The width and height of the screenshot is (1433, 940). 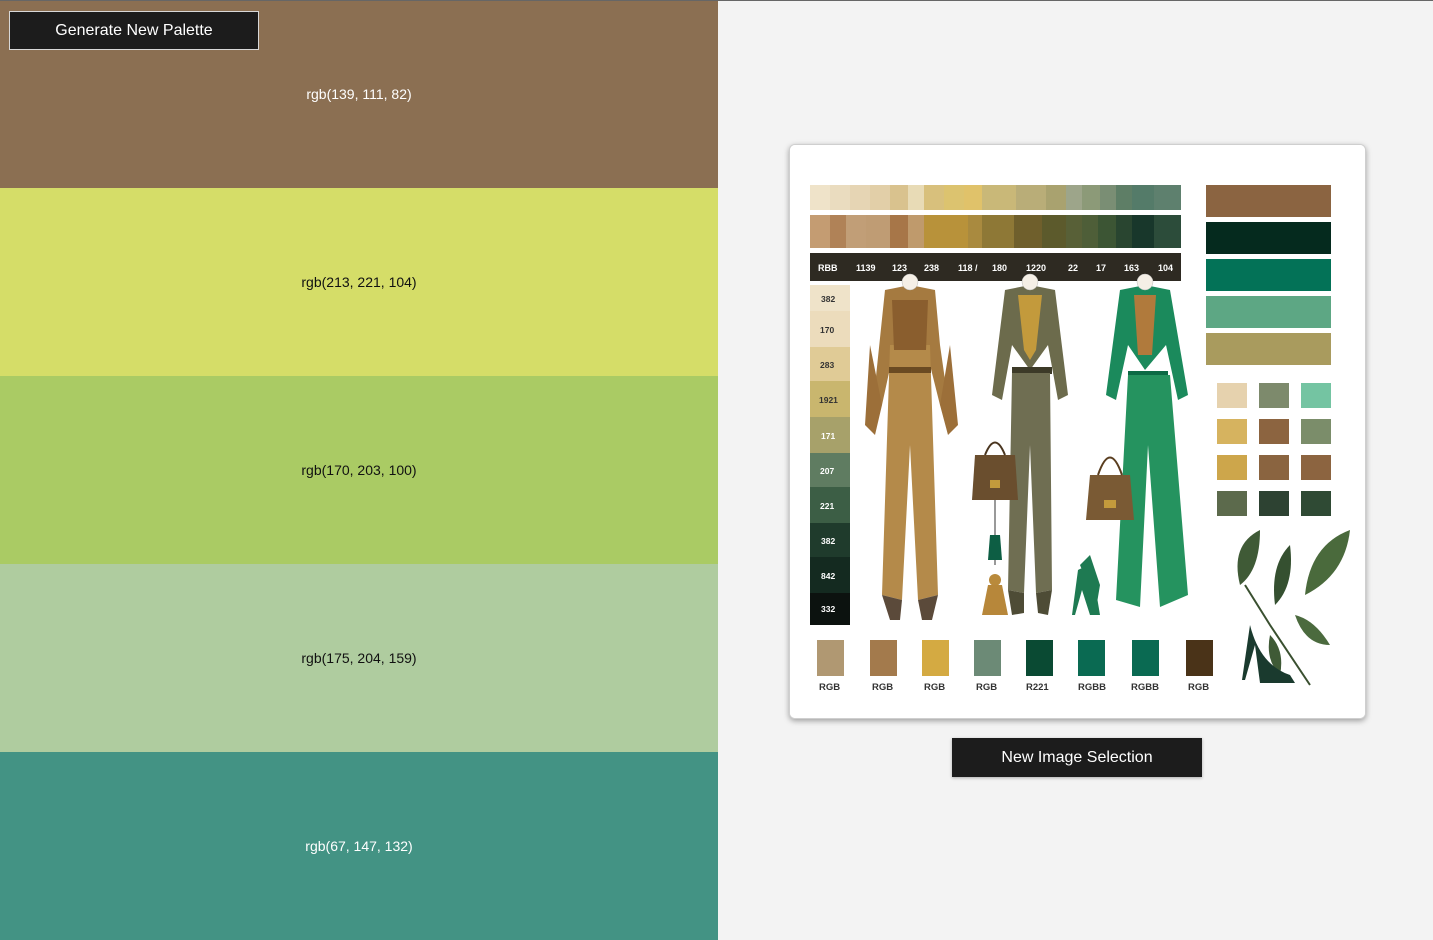 I want to click on new-image-selection-button: New Image Selection, so click(x=1077, y=757).